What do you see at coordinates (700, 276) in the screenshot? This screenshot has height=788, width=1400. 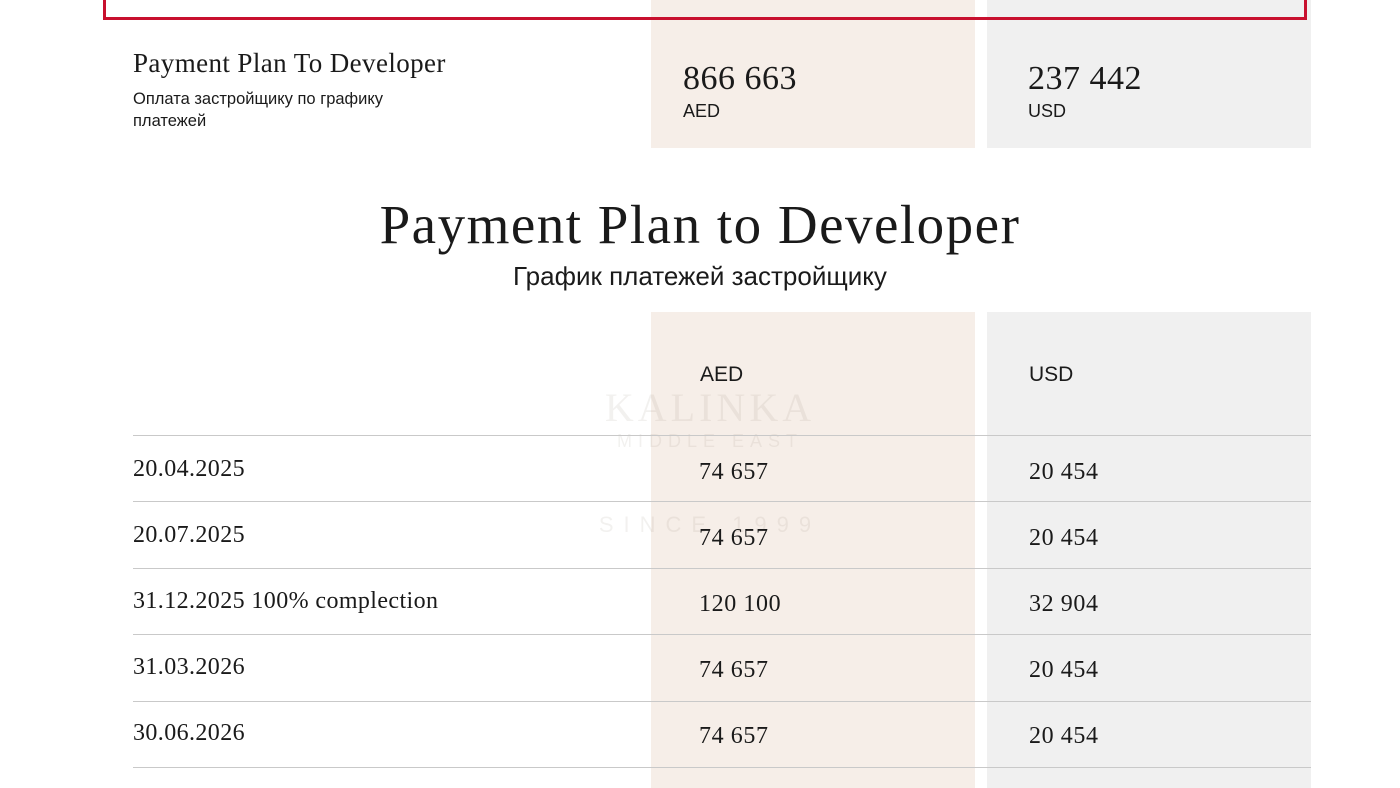 I see `schedule-subtitle: График платежей застройщику` at bounding box center [700, 276].